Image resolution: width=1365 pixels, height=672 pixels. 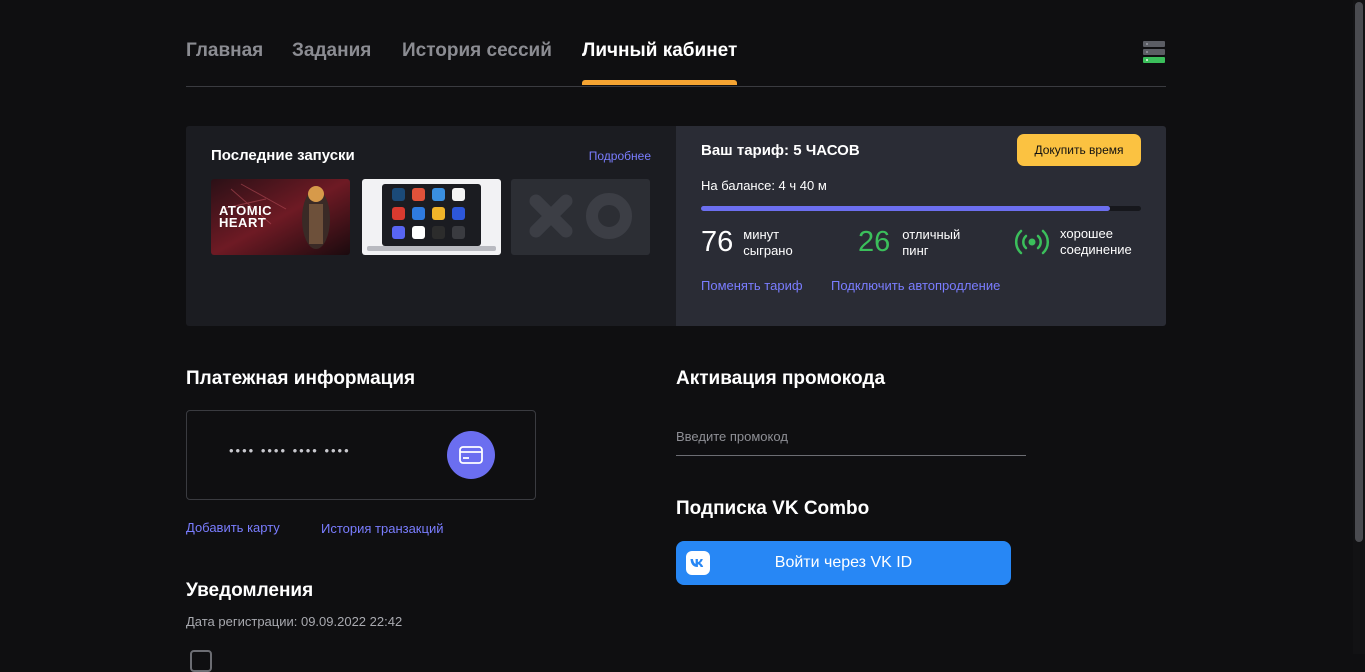 What do you see at coordinates (717, 242) in the screenshot?
I see `stat-minutes-value: 76` at bounding box center [717, 242].